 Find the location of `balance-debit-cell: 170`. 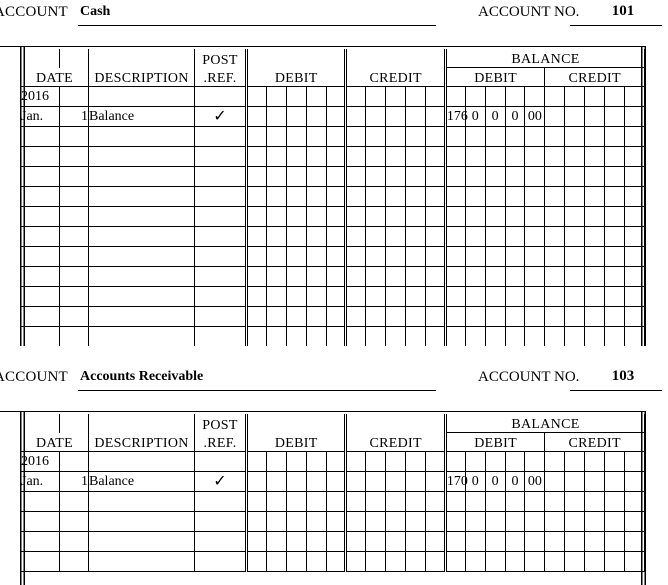

balance-debit-cell: 170 is located at coordinates (455, 481).